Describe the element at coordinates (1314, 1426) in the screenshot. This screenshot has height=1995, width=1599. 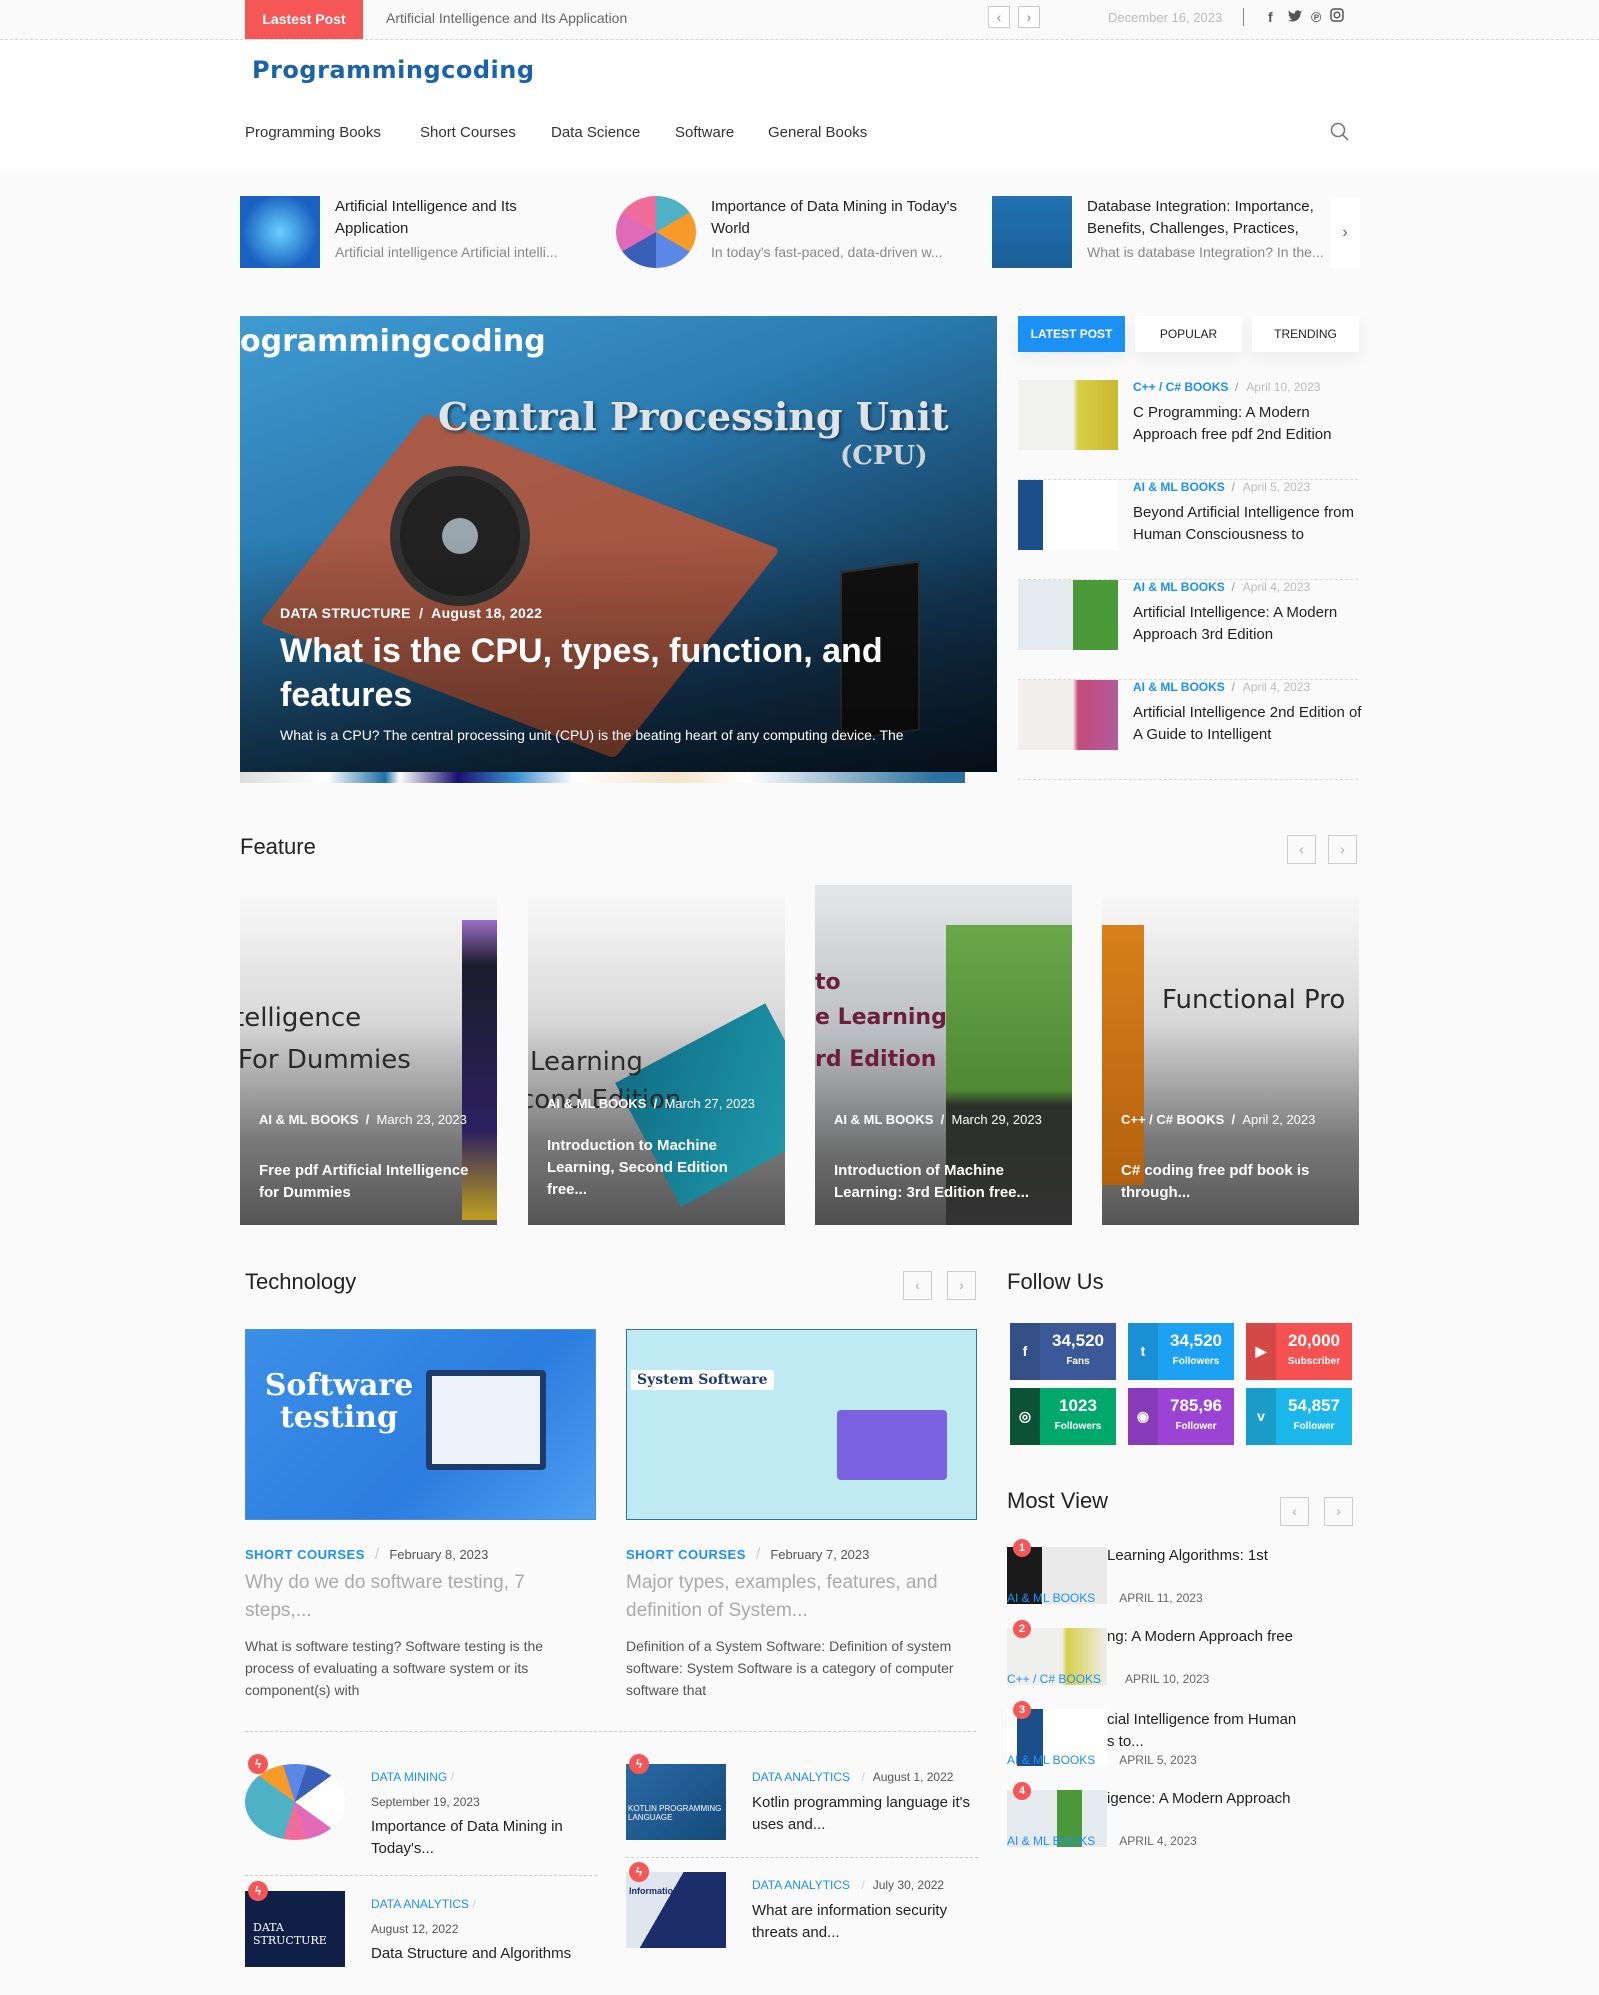
I see `follower-label: Follower` at that location.